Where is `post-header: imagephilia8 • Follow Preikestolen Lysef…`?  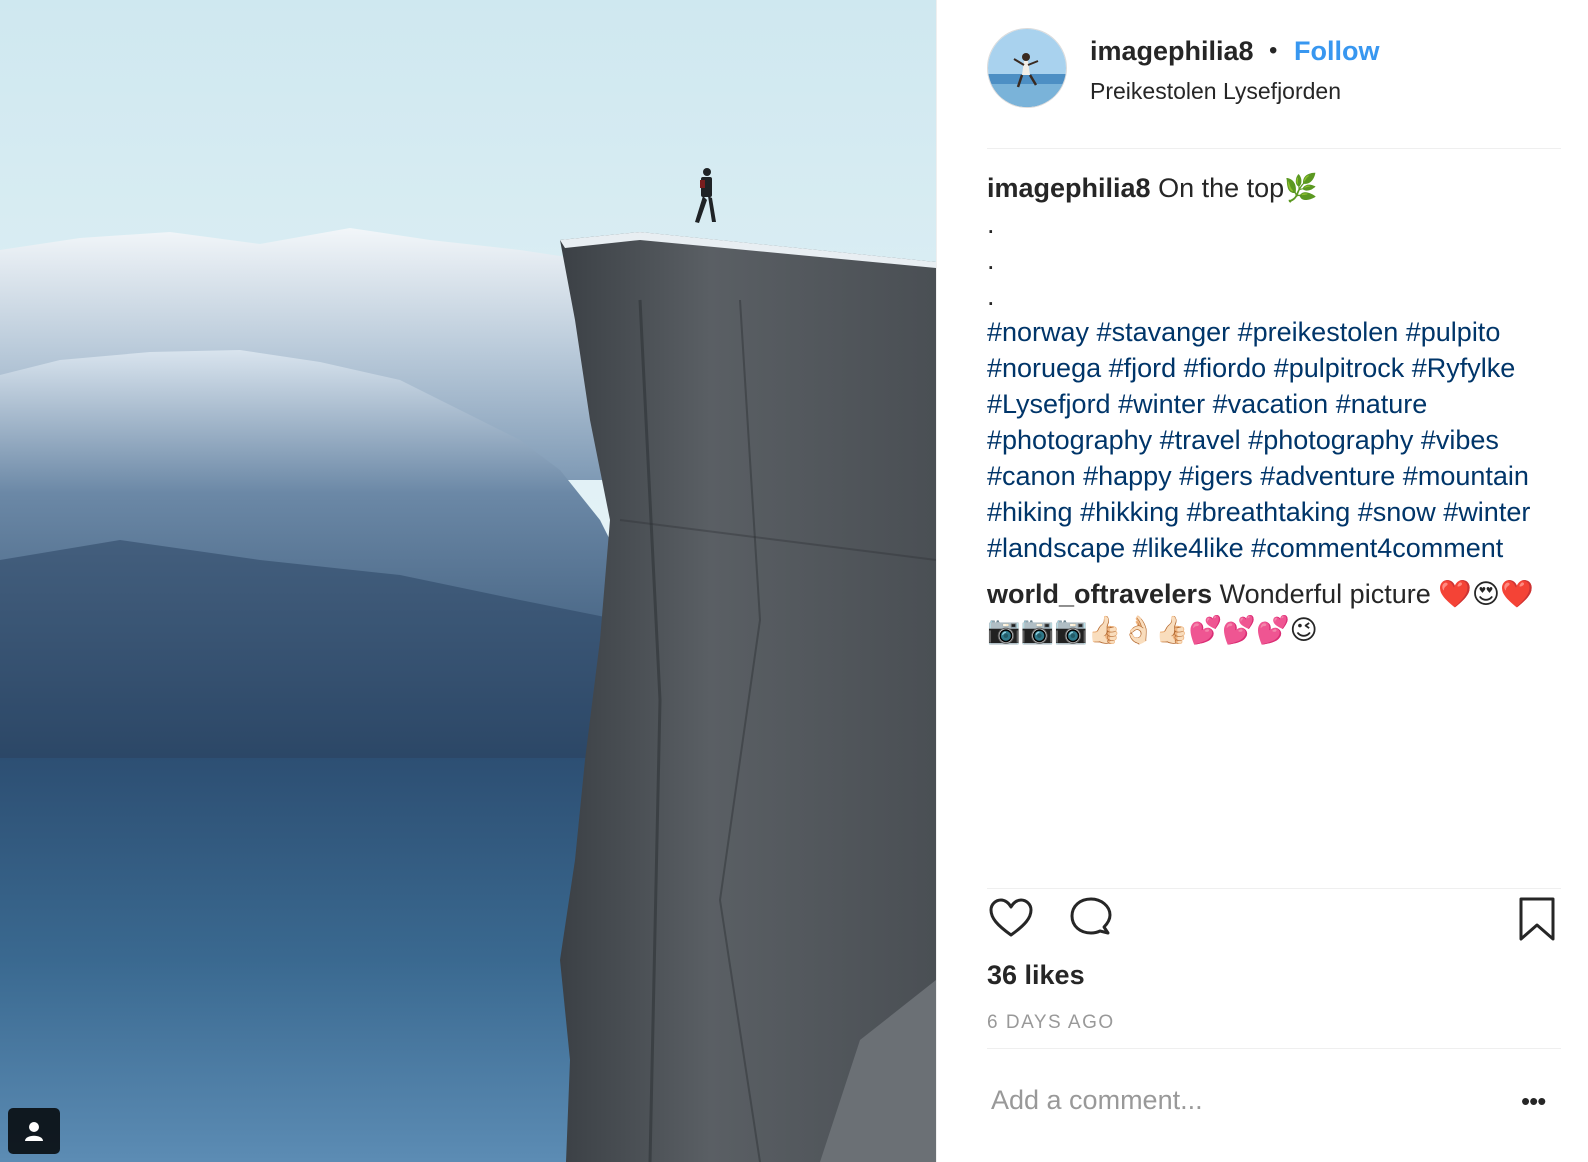
post-header: imagephilia8 • Follow Preikestolen Lysef… is located at coordinates (1272, 73).